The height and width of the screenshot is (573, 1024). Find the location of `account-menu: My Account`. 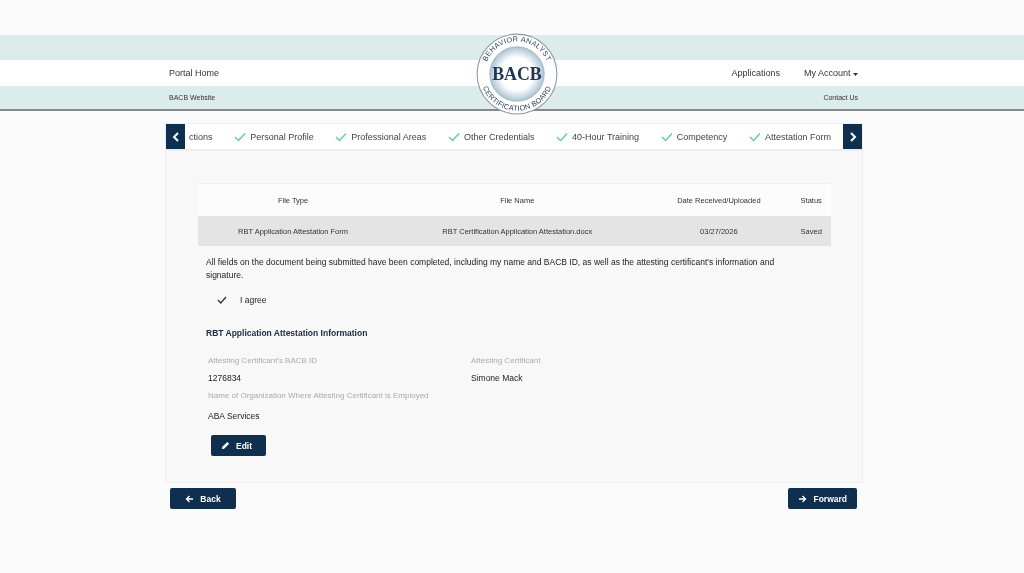

account-menu: My Account is located at coordinates (830, 73).